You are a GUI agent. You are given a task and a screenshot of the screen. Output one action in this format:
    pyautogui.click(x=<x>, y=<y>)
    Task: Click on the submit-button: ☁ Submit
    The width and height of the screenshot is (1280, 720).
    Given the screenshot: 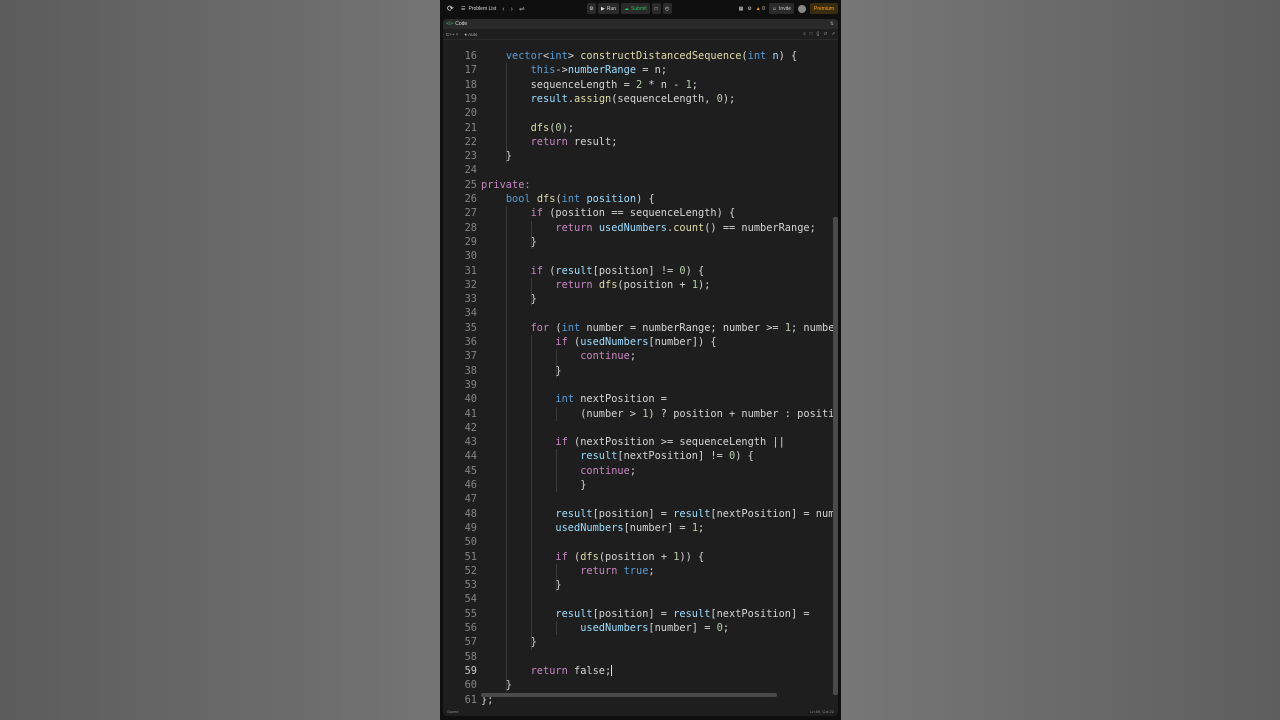 What is the action you would take?
    pyautogui.click(x=635, y=8)
    